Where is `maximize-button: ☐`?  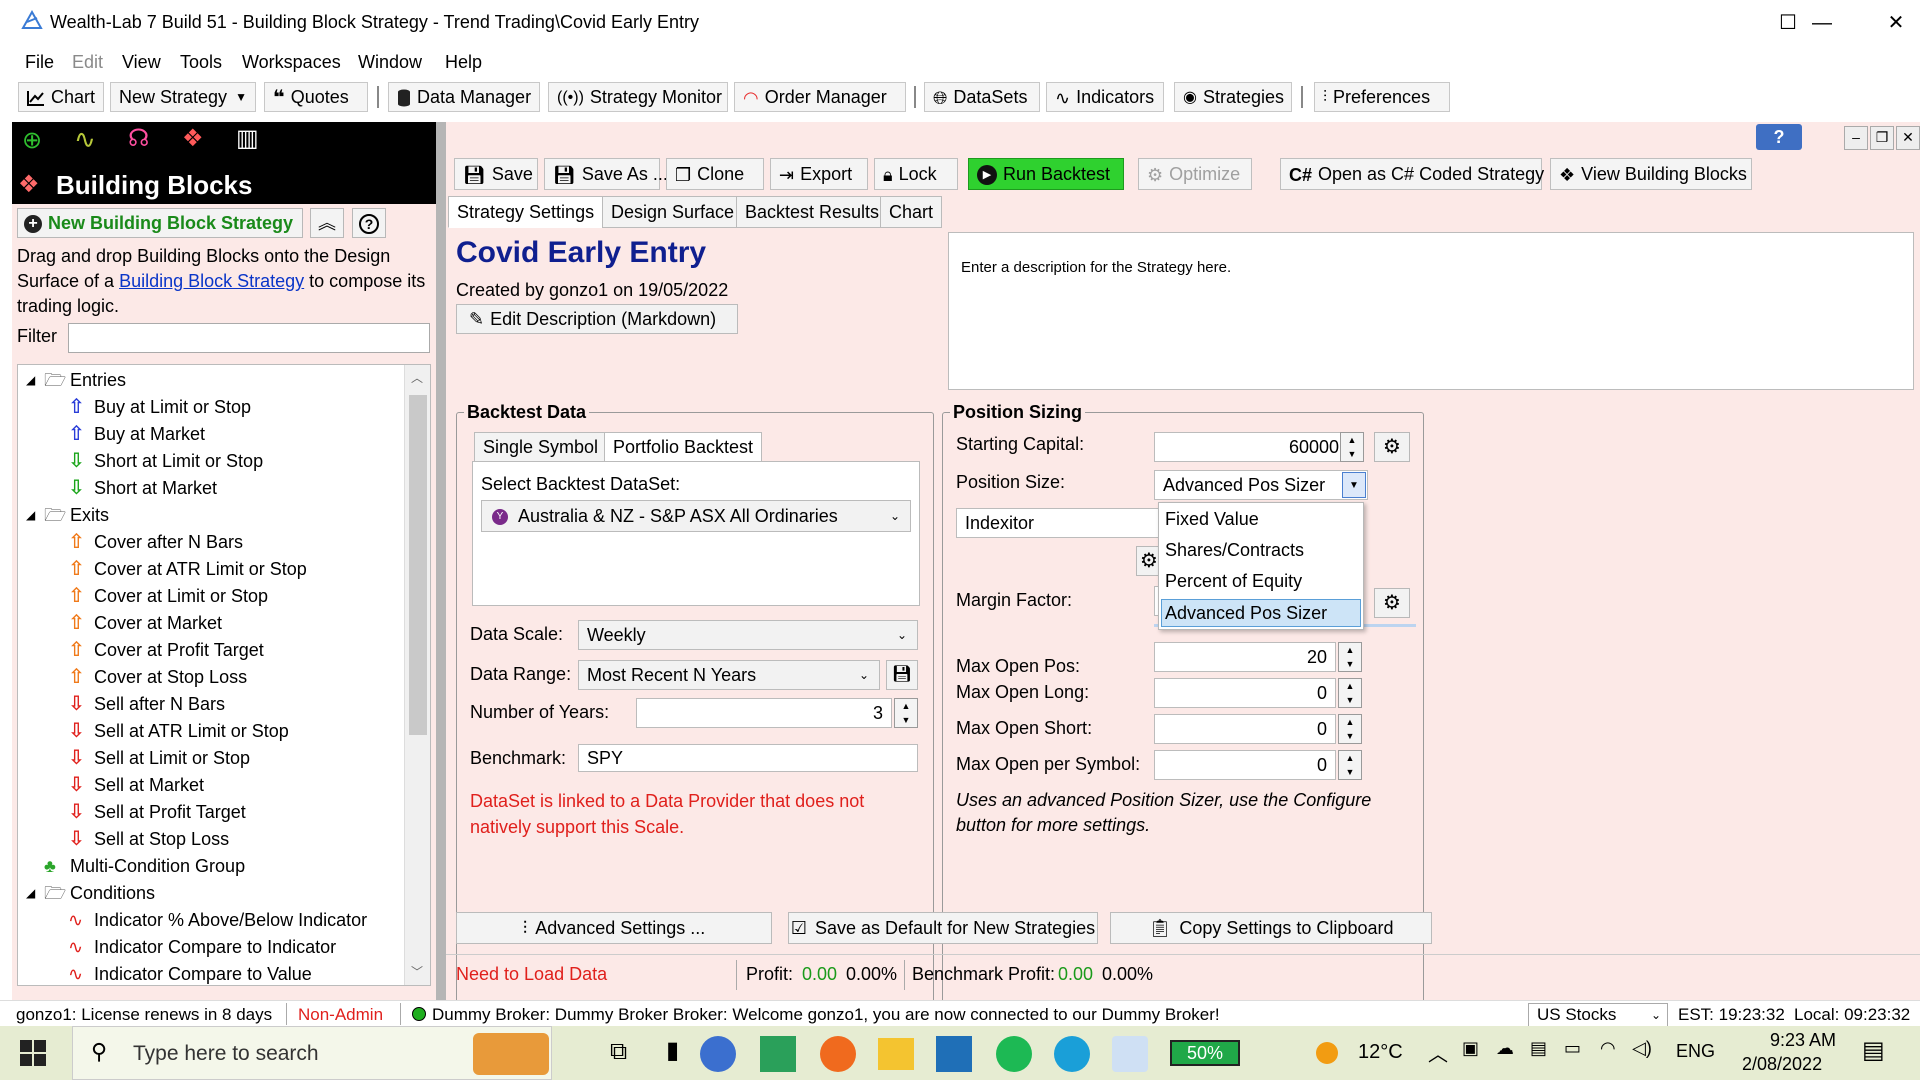 maximize-button: ☐ is located at coordinates (1788, 23).